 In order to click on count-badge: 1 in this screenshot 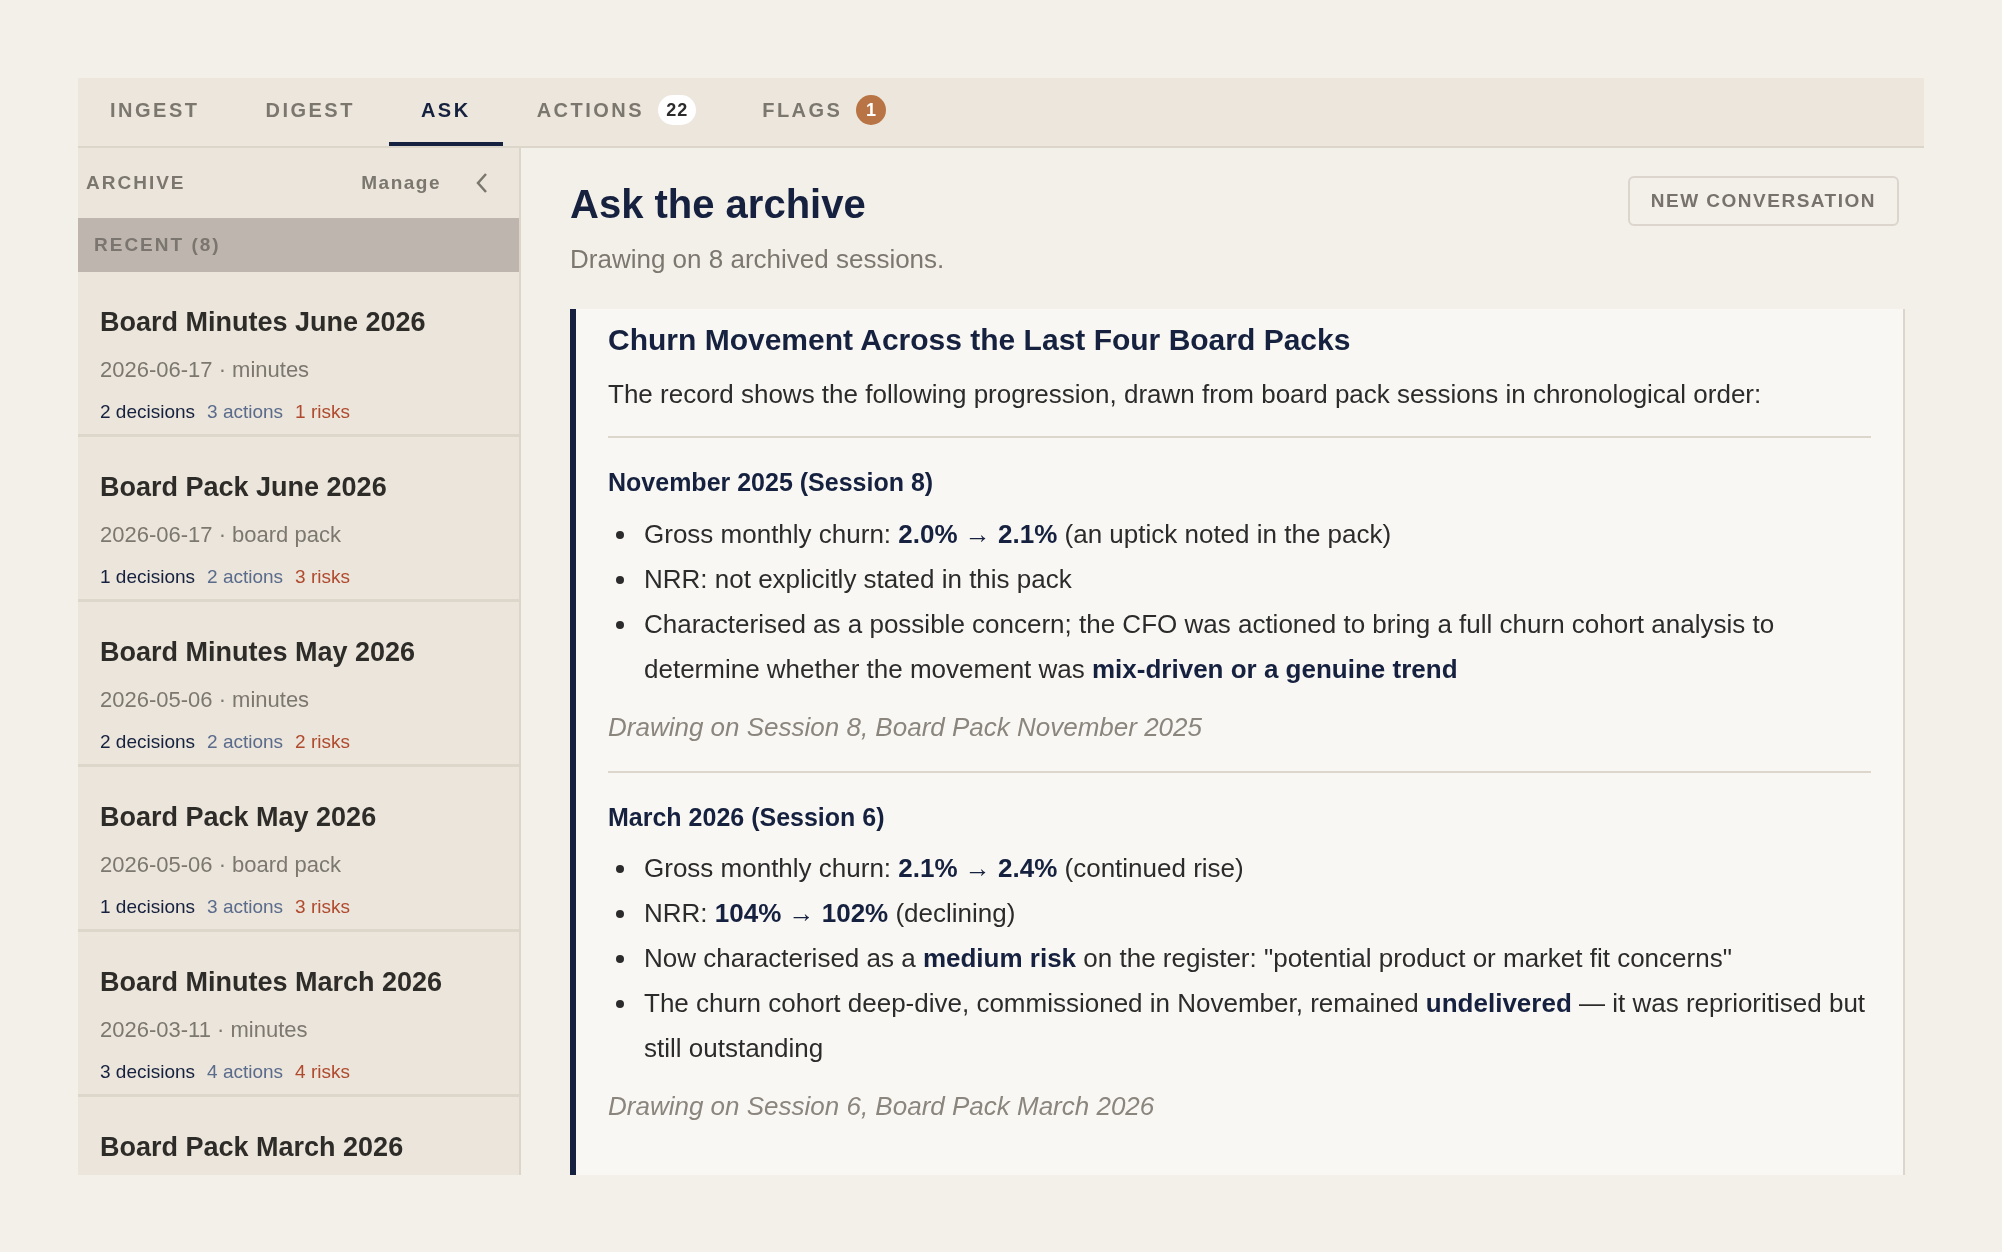, I will do `click(871, 110)`.